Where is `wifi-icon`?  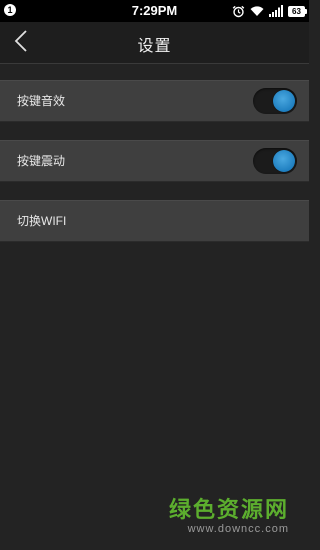
wifi-icon is located at coordinates (257, 11).